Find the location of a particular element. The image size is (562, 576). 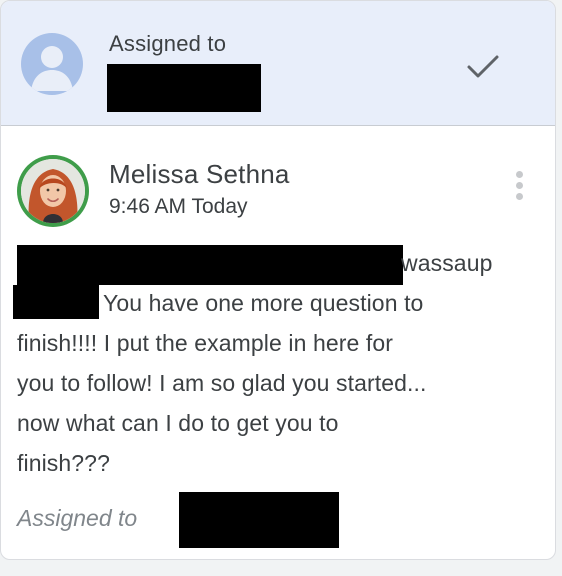

message-line: finish!!!! I put the example in here for is located at coordinates (205, 343).